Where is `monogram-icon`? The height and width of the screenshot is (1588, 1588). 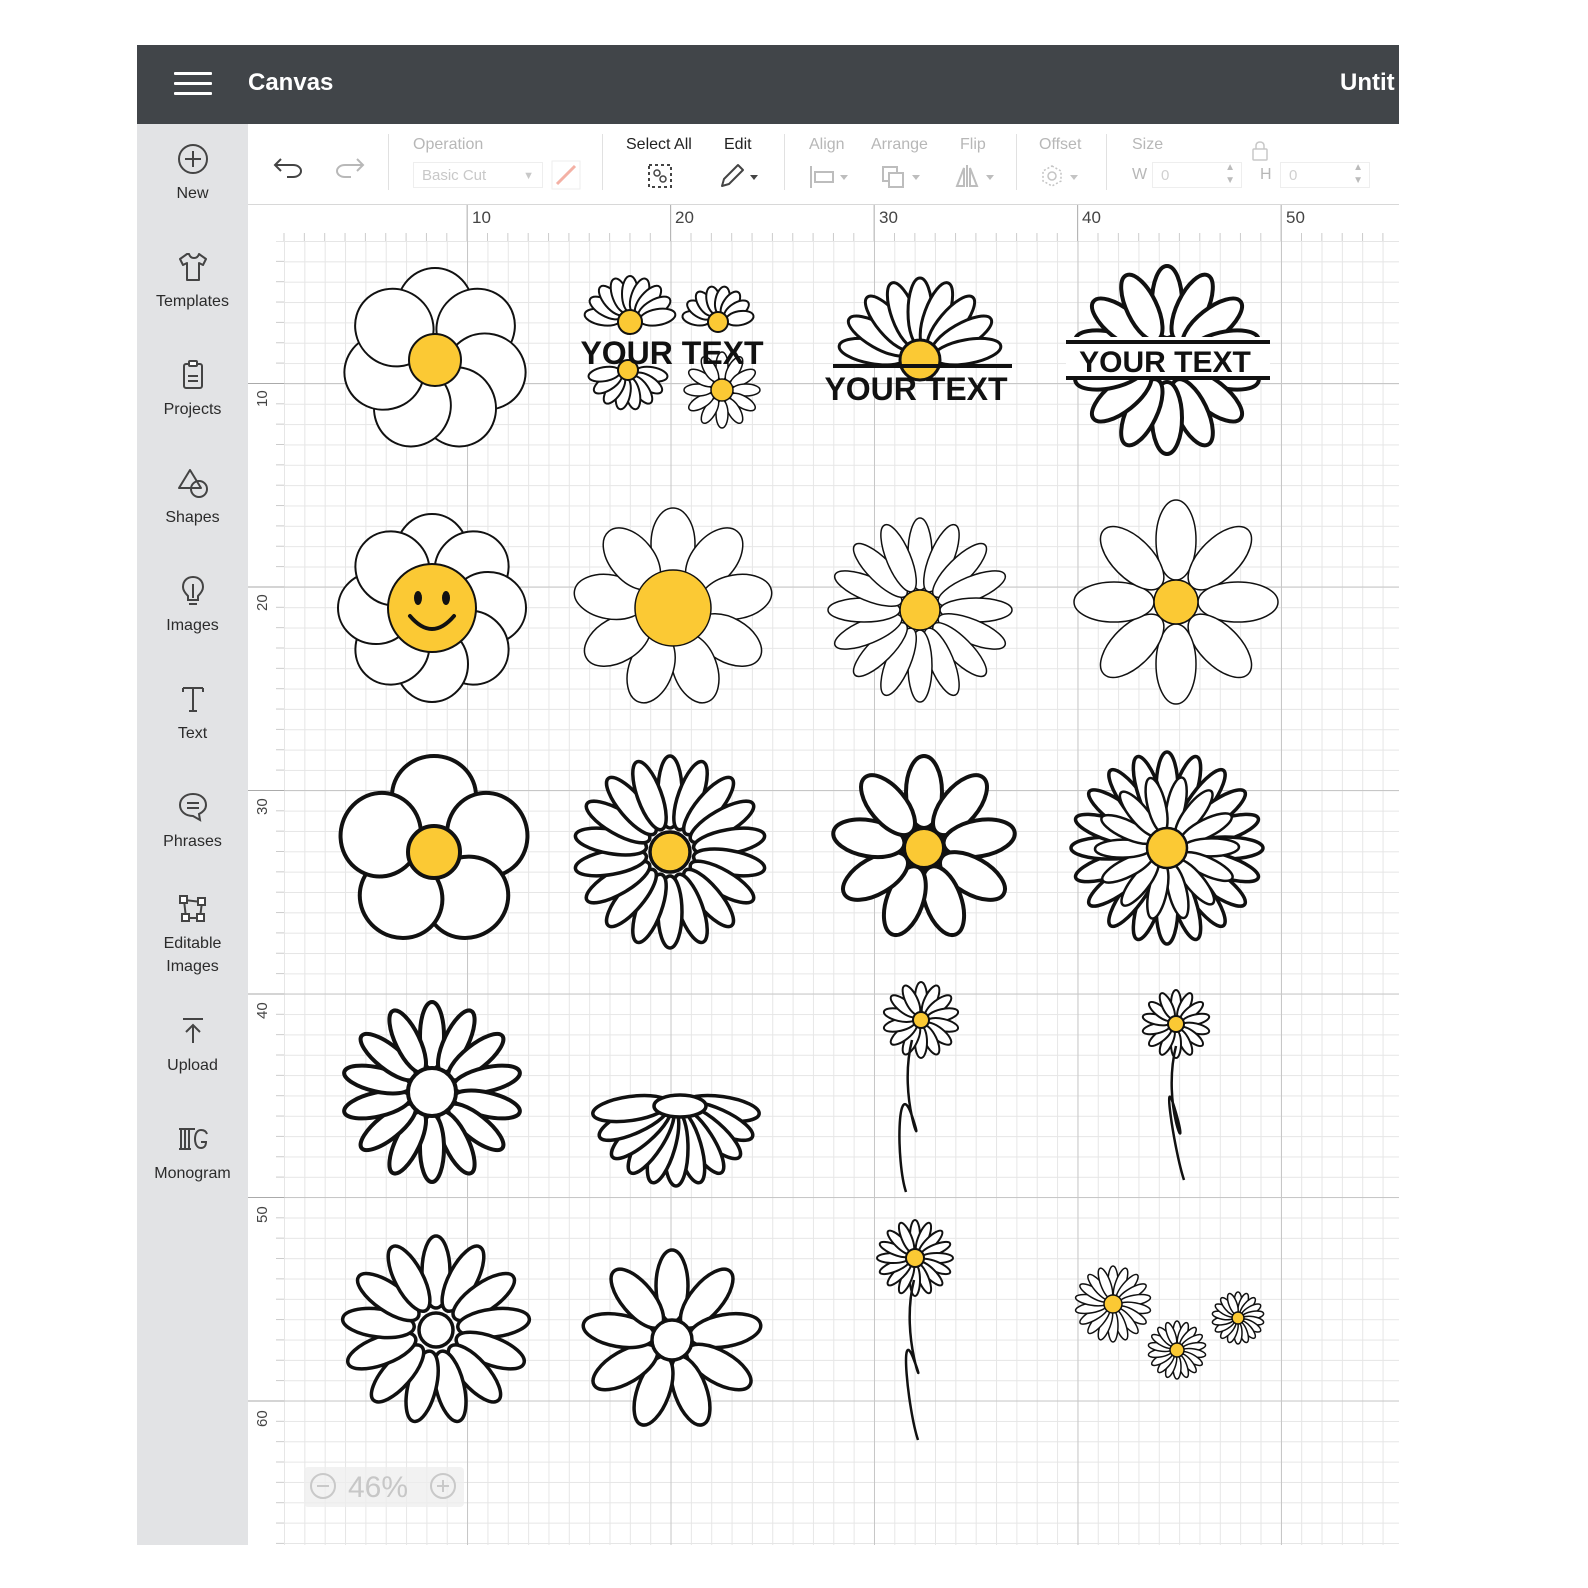 monogram-icon is located at coordinates (193, 1139).